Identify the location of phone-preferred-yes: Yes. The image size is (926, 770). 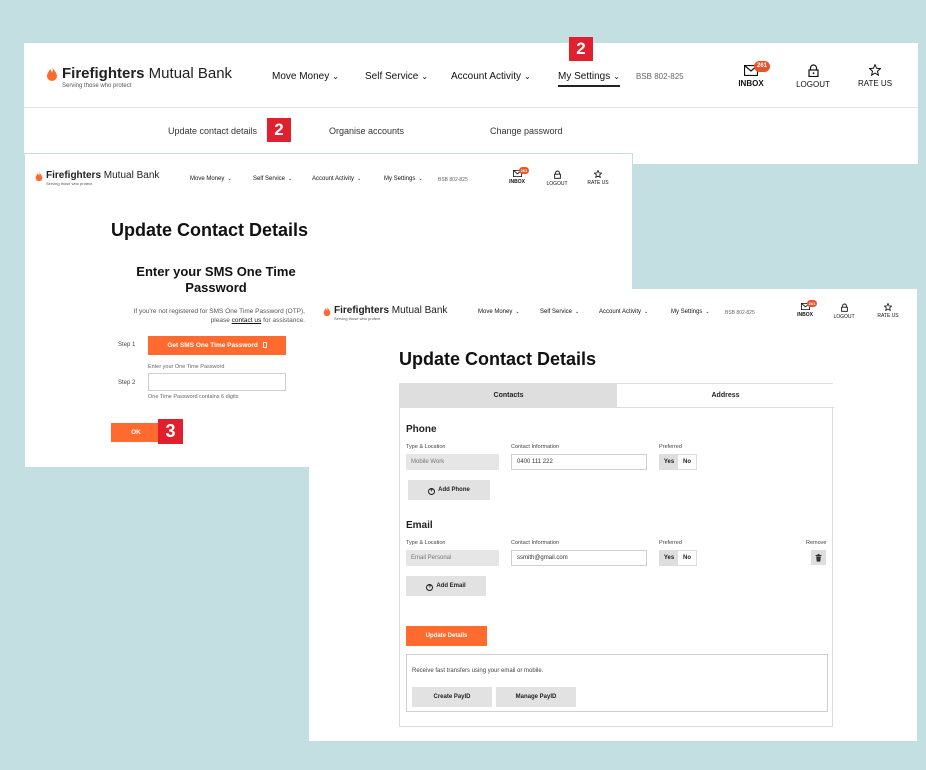
(669, 462).